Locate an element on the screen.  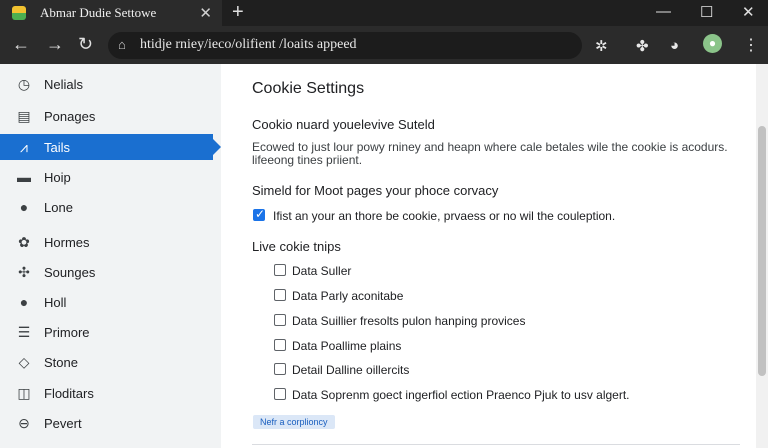
main-cookie-checkbox is located at coordinates (259, 214).